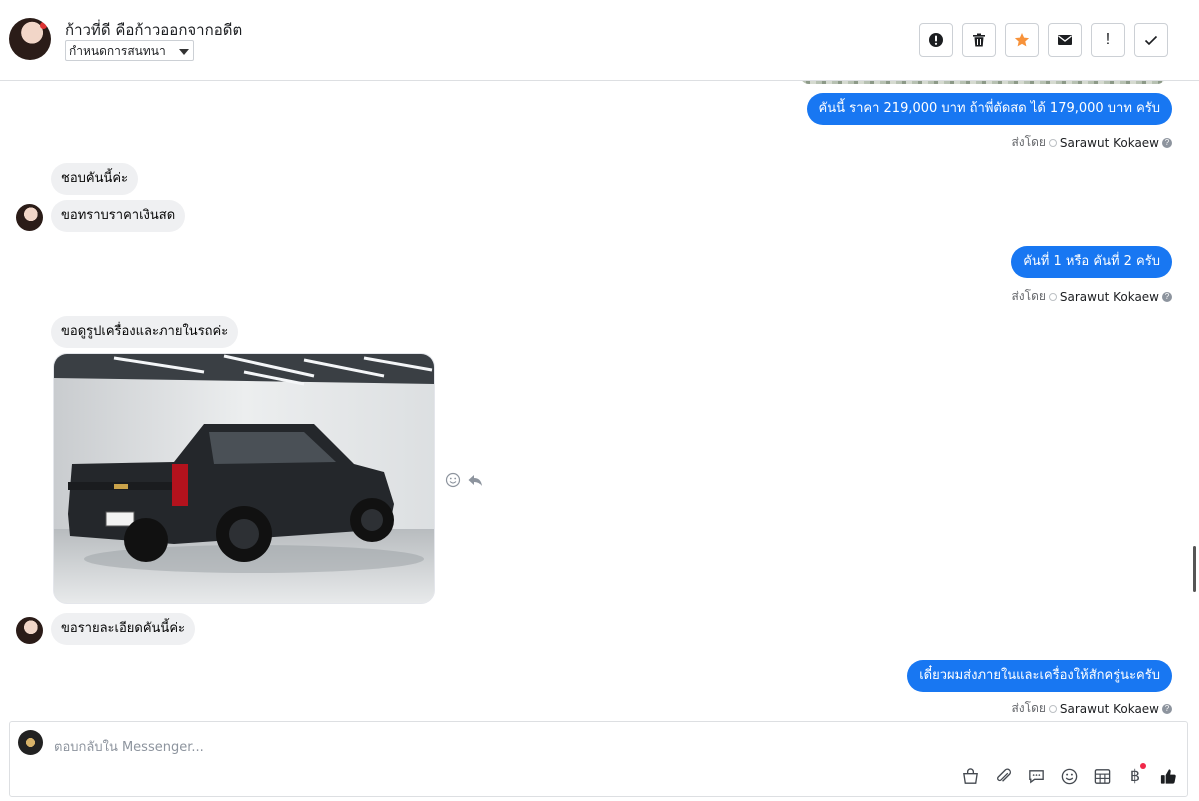 The image size is (1199, 801). I want to click on photo-actions, so click(464, 480).